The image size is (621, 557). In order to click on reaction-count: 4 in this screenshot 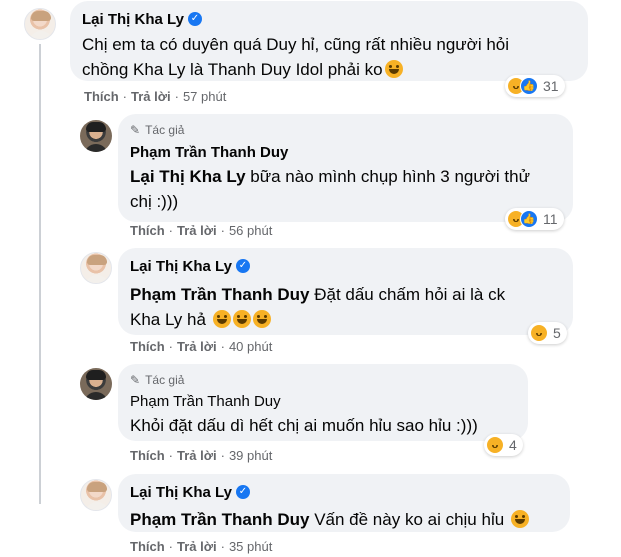, I will do `click(513, 445)`.